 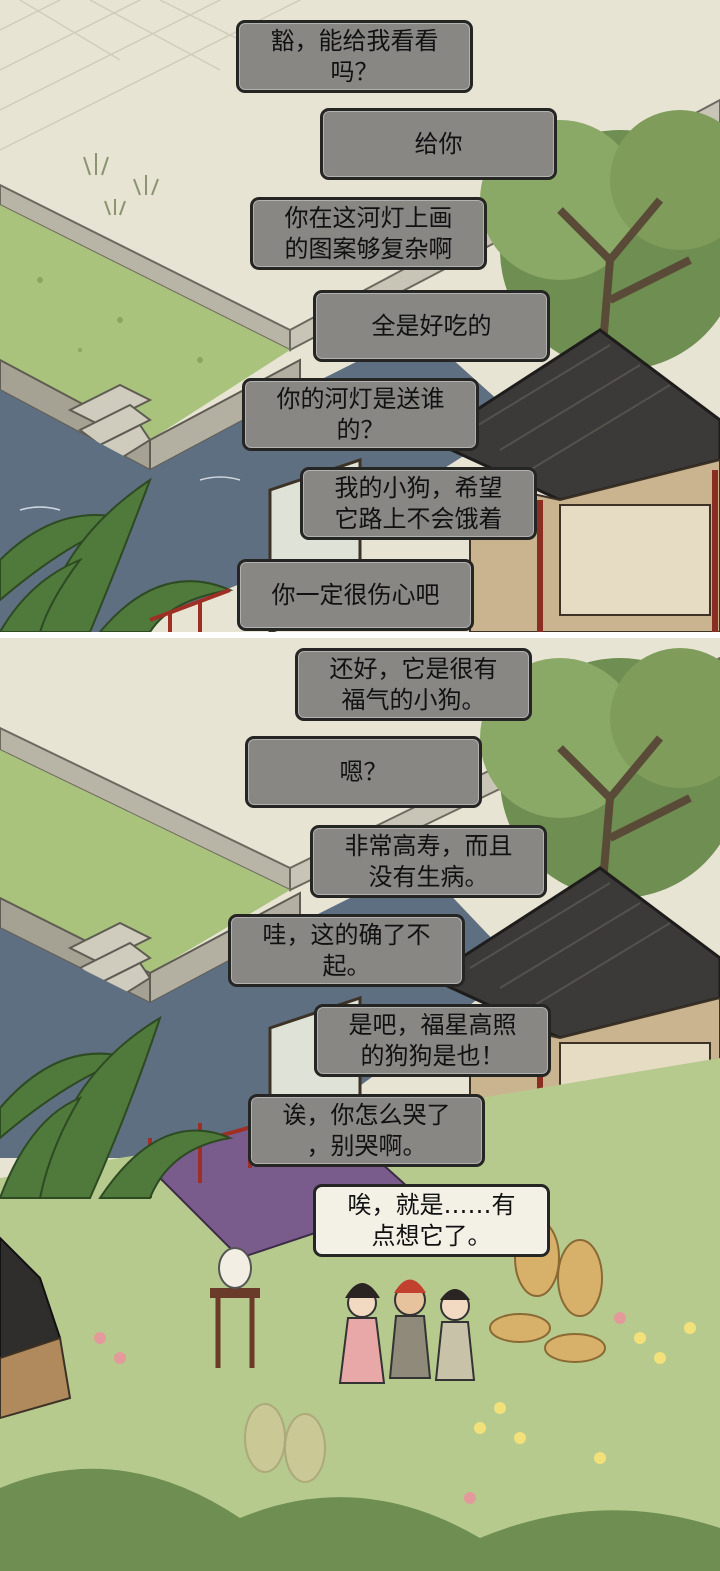 What do you see at coordinates (366, 1130) in the screenshot?
I see `speech-bubble: 诶，你怎么哭了 ，别哭啊。` at bounding box center [366, 1130].